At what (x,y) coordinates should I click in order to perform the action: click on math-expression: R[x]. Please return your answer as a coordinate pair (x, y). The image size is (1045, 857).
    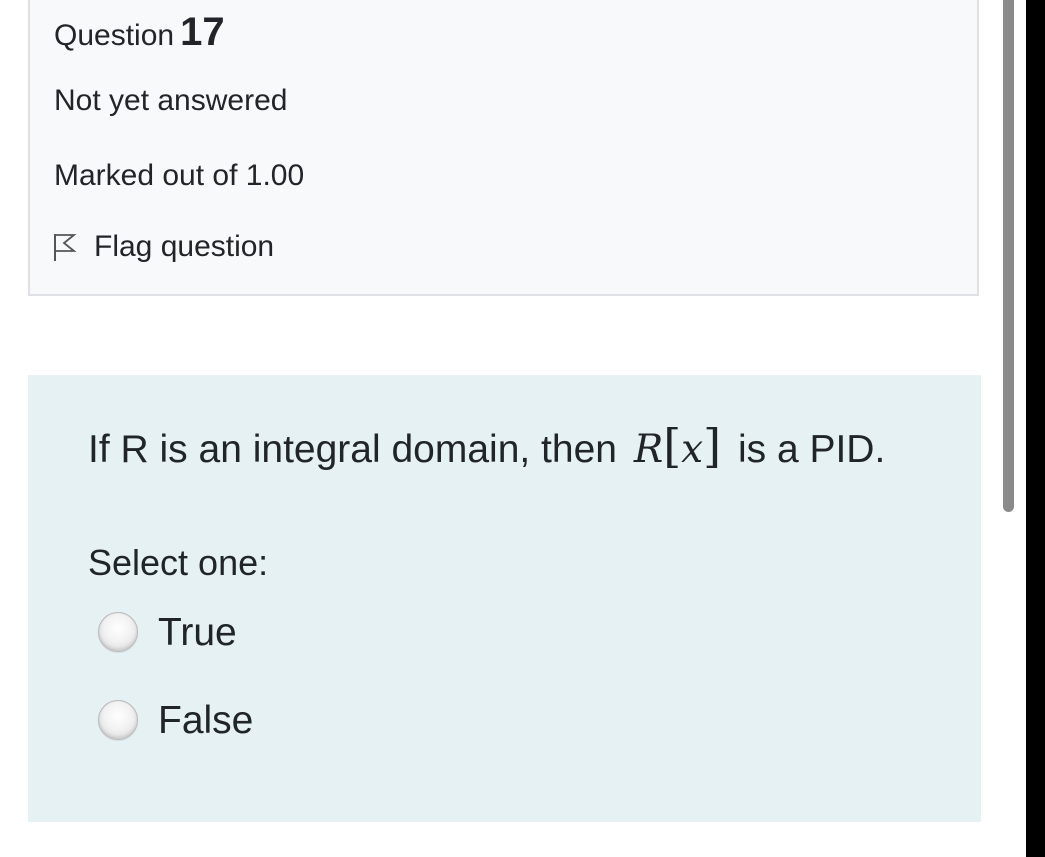
    Looking at the image, I should click on (677, 446).